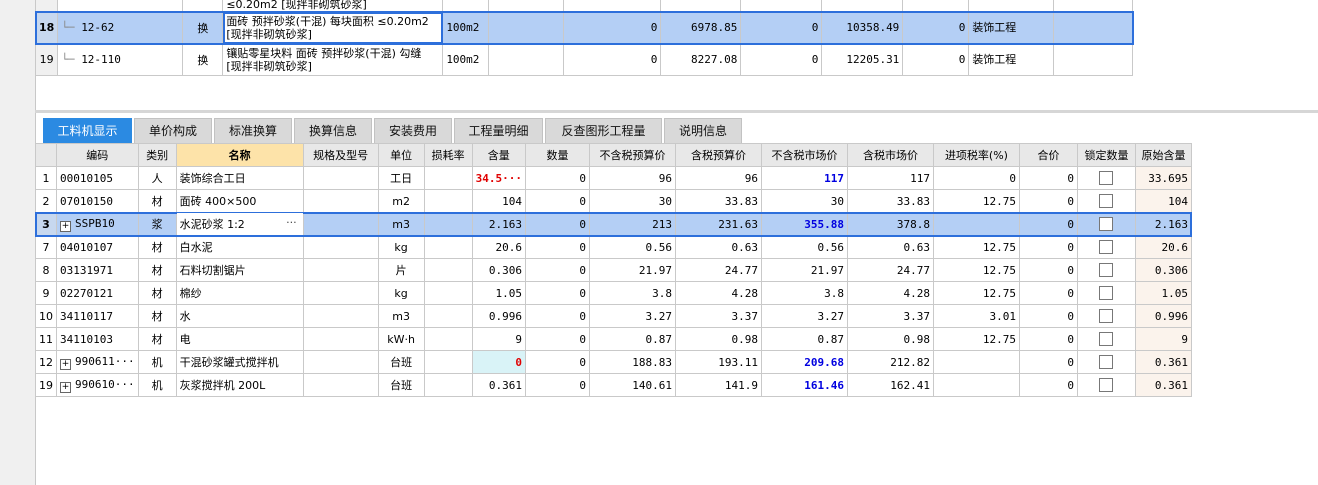 This screenshot has width=1318, height=485. What do you see at coordinates (890, 339) in the screenshot?
I see `taxed-market-price: 0.98` at bounding box center [890, 339].